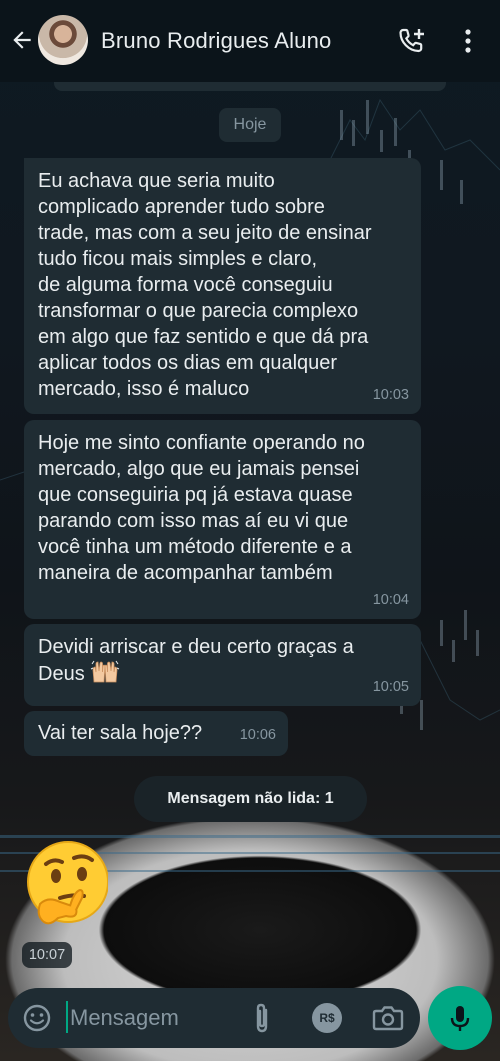 The image size is (500, 1061). I want to click on message-time: 10:06, so click(257, 735).